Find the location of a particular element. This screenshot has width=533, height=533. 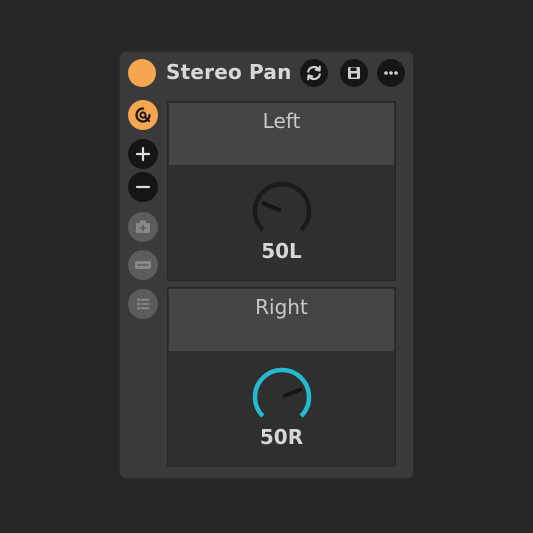

remove-macro-button is located at coordinates (143, 187).